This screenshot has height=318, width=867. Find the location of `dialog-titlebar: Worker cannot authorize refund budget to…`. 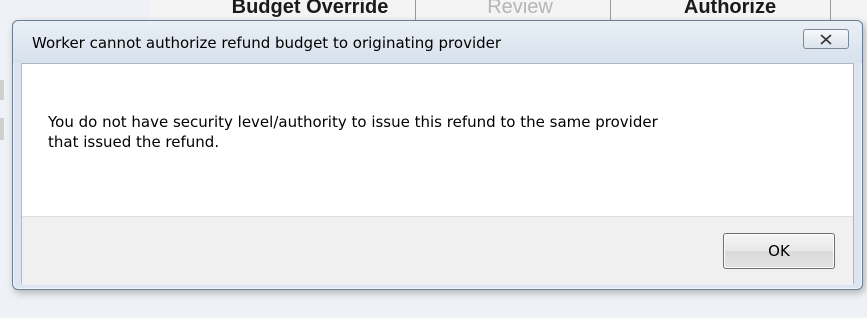

dialog-titlebar: Worker cannot authorize refund budget to… is located at coordinates (437, 42).